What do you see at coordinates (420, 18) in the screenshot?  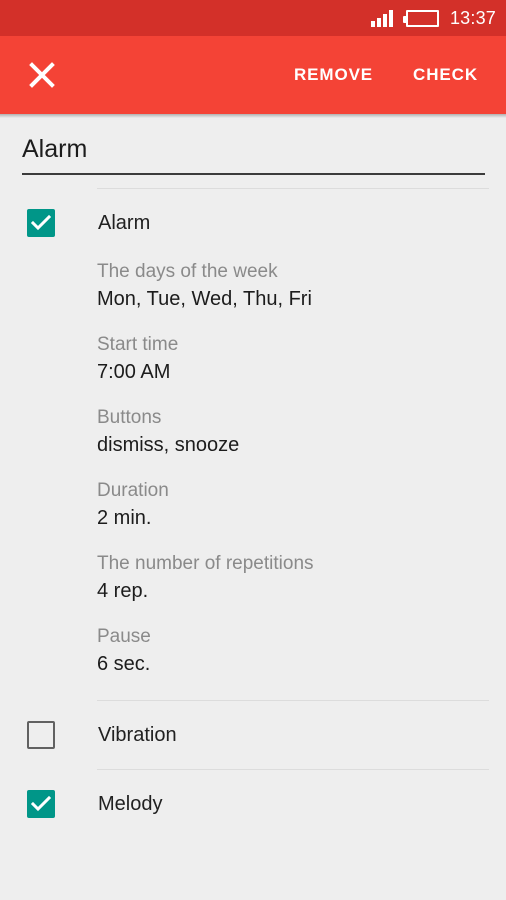 I see `battery-icon` at bounding box center [420, 18].